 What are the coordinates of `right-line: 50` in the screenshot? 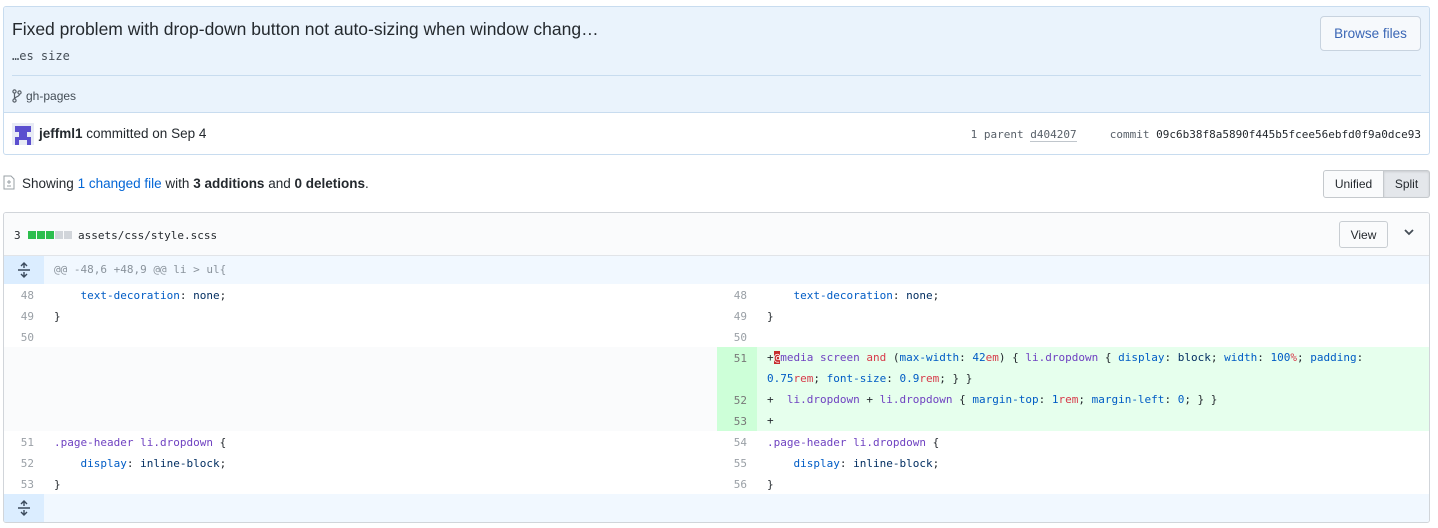 It's located at (1073, 336).